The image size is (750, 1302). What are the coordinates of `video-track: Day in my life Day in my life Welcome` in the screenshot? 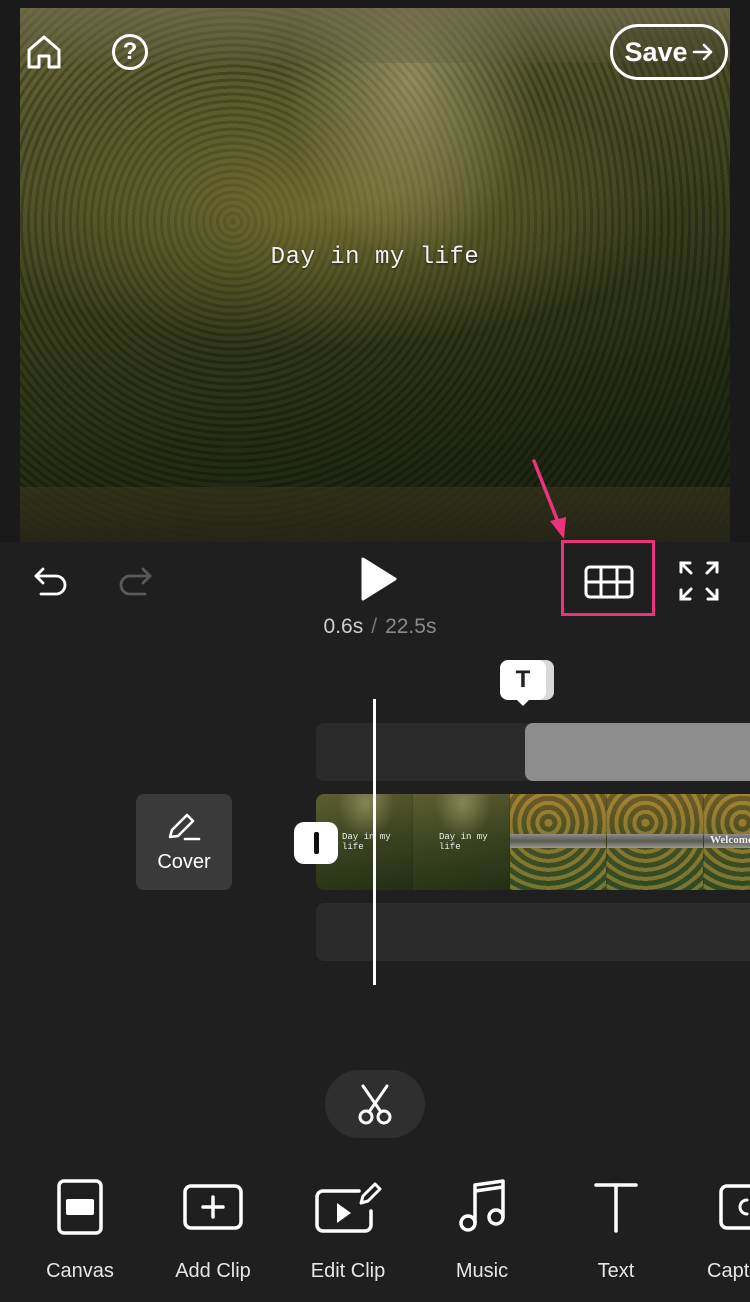 It's located at (533, 842).